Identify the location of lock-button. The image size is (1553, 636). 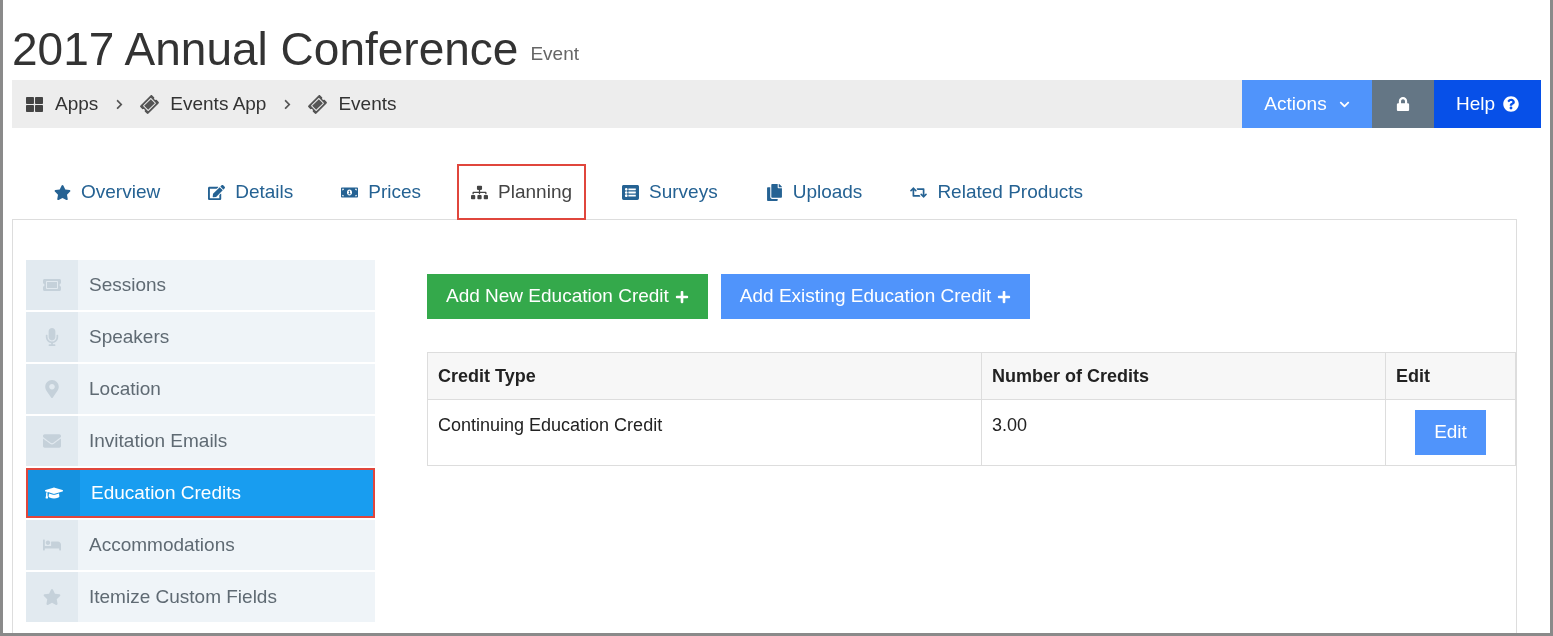
(1403, 104).